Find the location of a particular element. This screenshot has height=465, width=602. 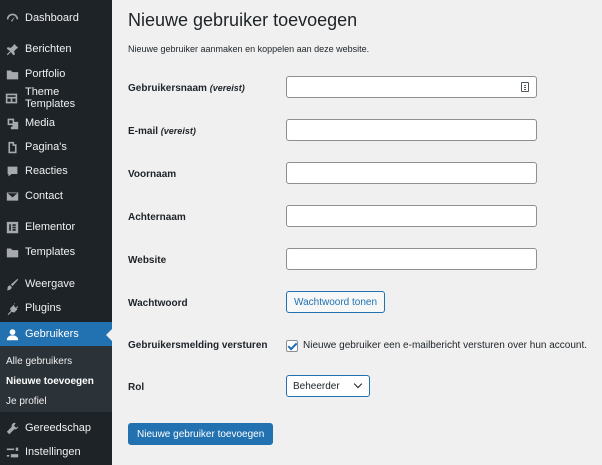

sidebar-item-plugins: Plugins is located at coordinates (56, 308).